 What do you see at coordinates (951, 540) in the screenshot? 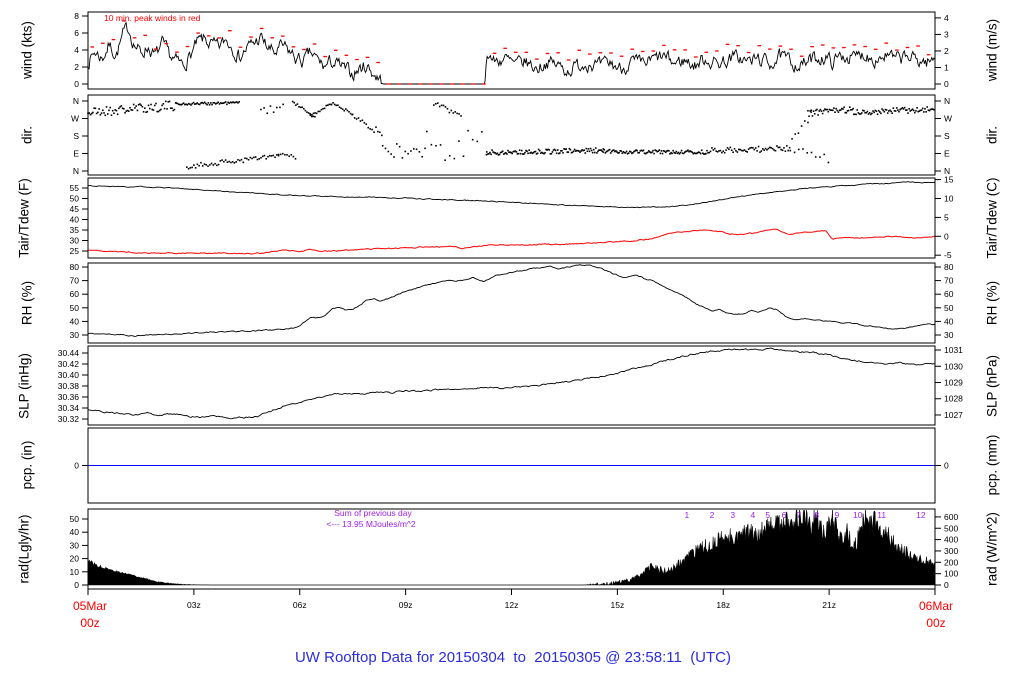
I see `svg-text: 400` at bounding box center [951, 540].